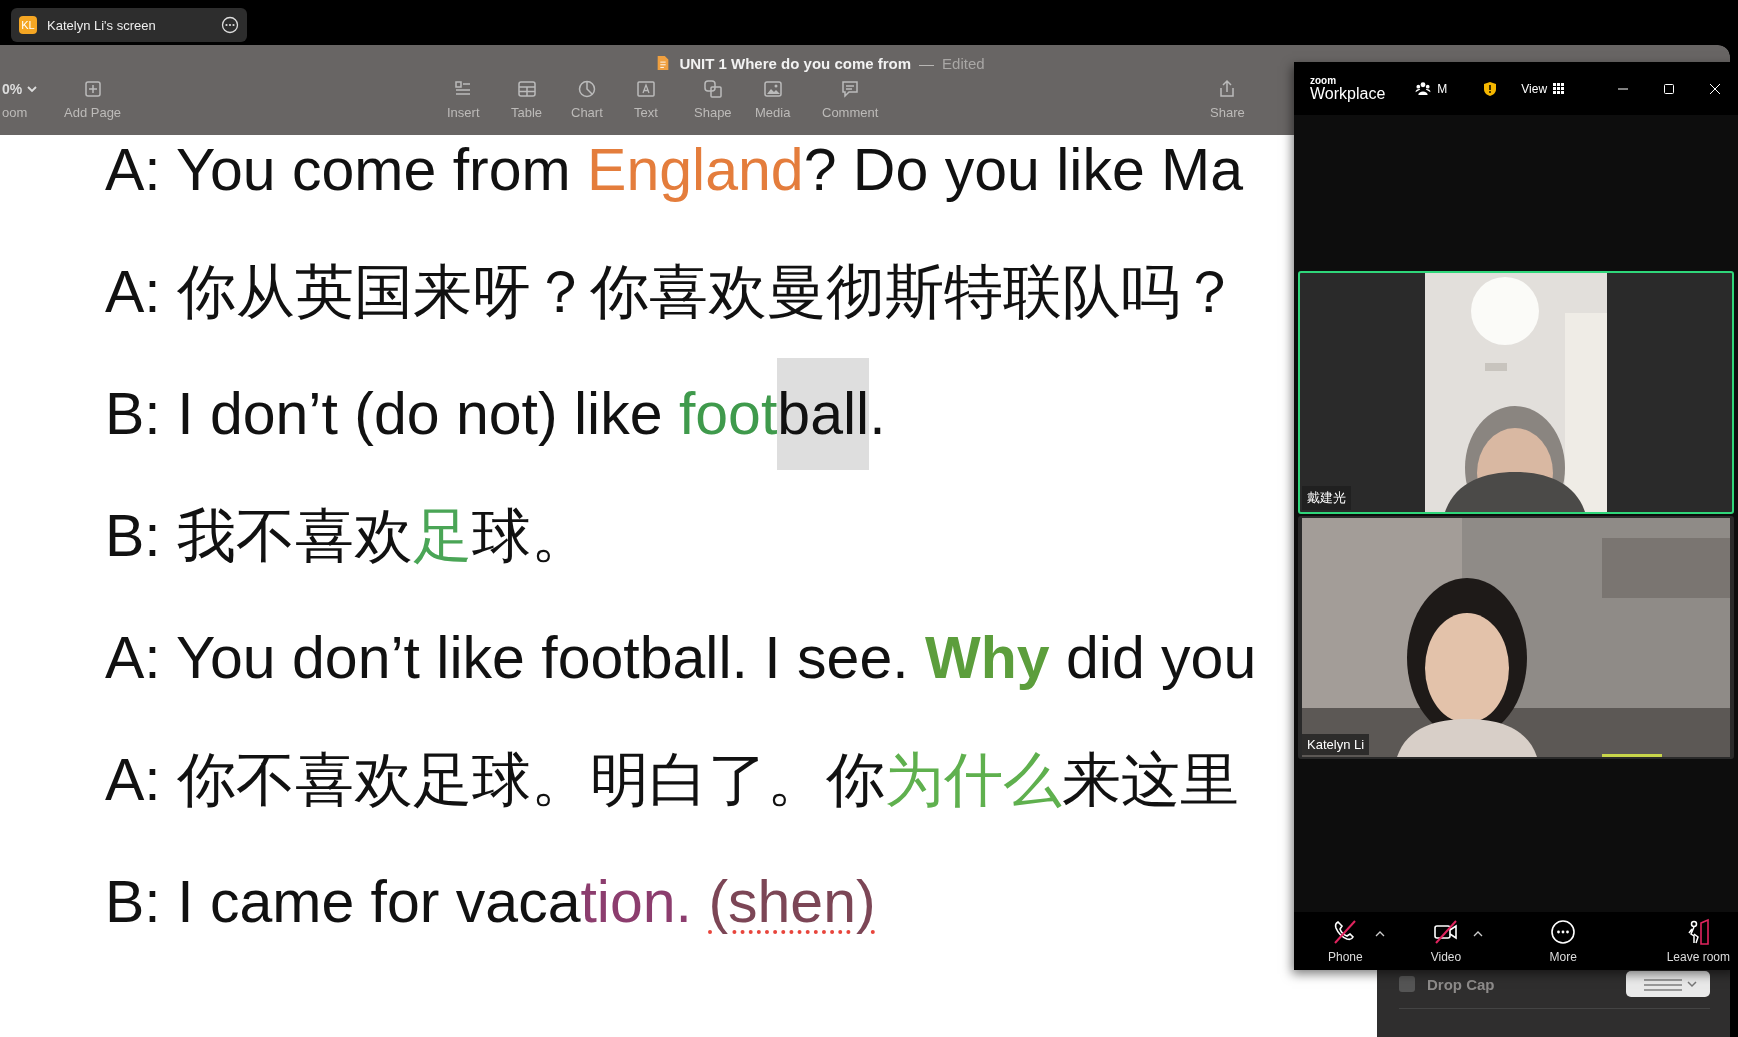  Describe the element at coordinates (586, 89) in the screenshot. I see `chart-icon` at that location.